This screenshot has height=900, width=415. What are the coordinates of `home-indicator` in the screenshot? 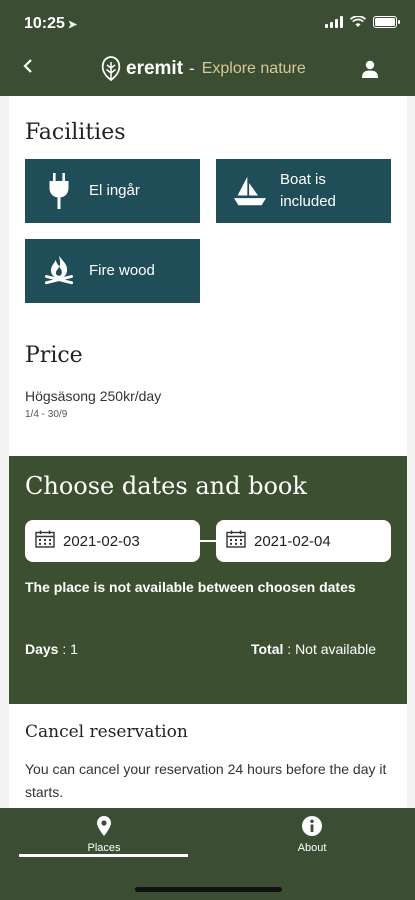 It's located at (208, 889).